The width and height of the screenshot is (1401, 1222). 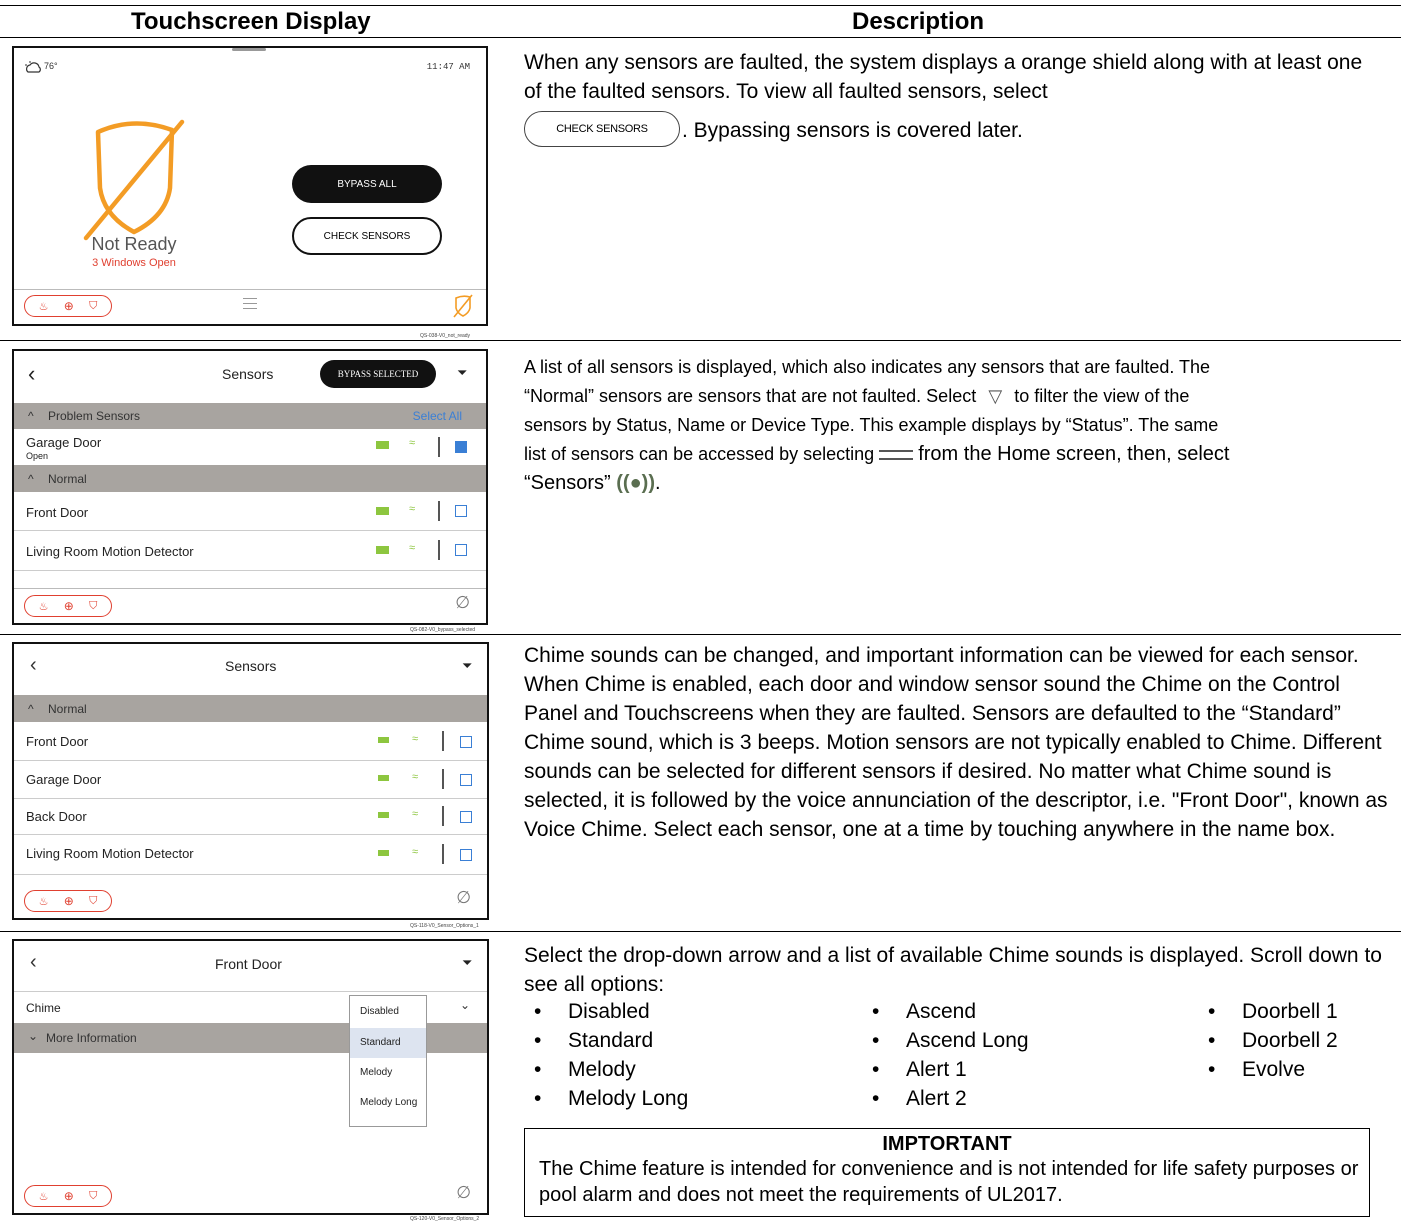 I want to click on screen-title: Front Door, so click(x=248, y=964).